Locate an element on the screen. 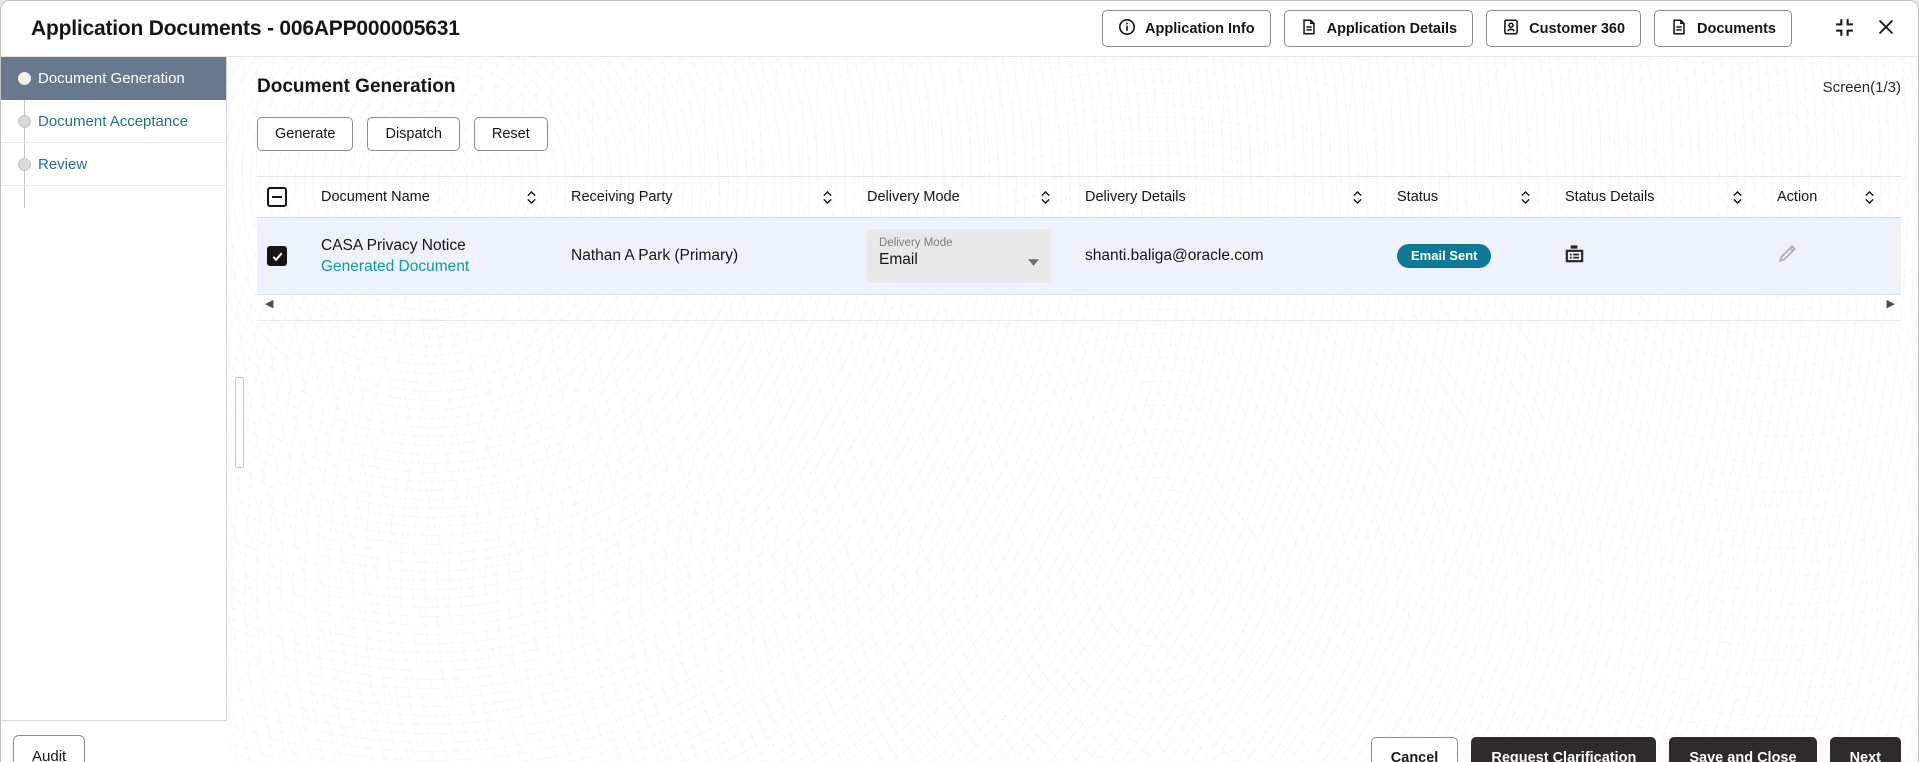  delivery-mode-cell: Delivery Mode Email is located at coordinates (968, 256).